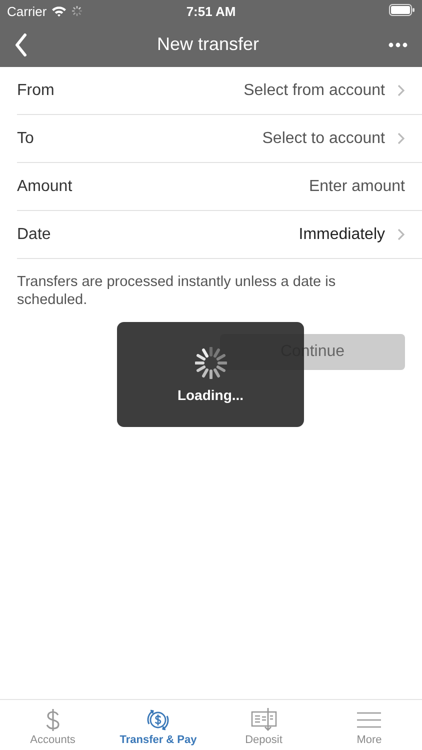  I want to click on field-value: Immediately, so click(341, 235).